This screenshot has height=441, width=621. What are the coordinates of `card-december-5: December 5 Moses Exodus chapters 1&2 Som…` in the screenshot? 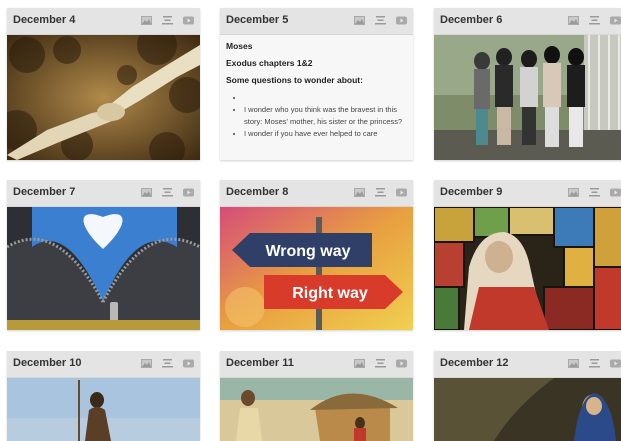 It's located at (316, 84).